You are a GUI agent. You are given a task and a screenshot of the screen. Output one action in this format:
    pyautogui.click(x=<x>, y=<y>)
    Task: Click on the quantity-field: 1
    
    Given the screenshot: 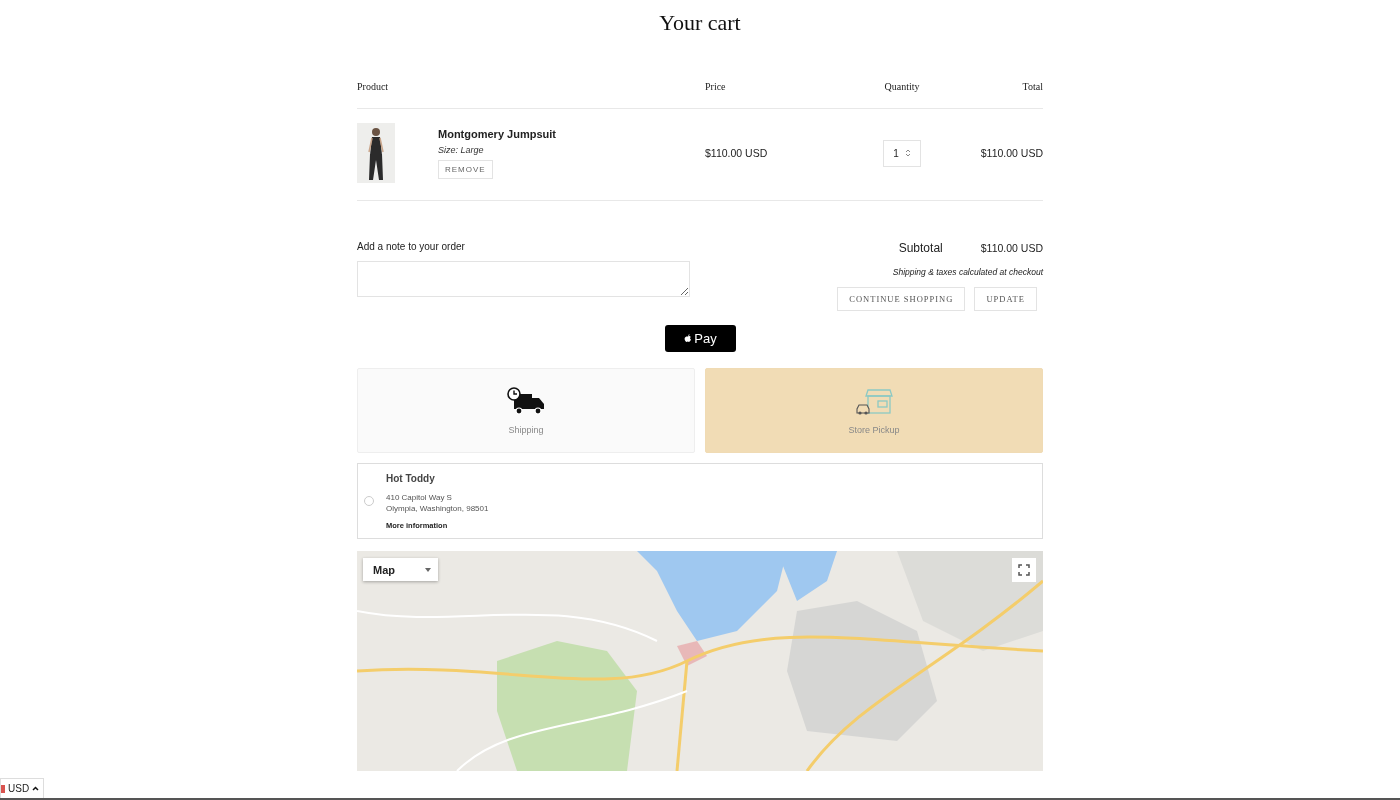 What is the action you would take?
    pyautogui.click(x=902, y=153)
    